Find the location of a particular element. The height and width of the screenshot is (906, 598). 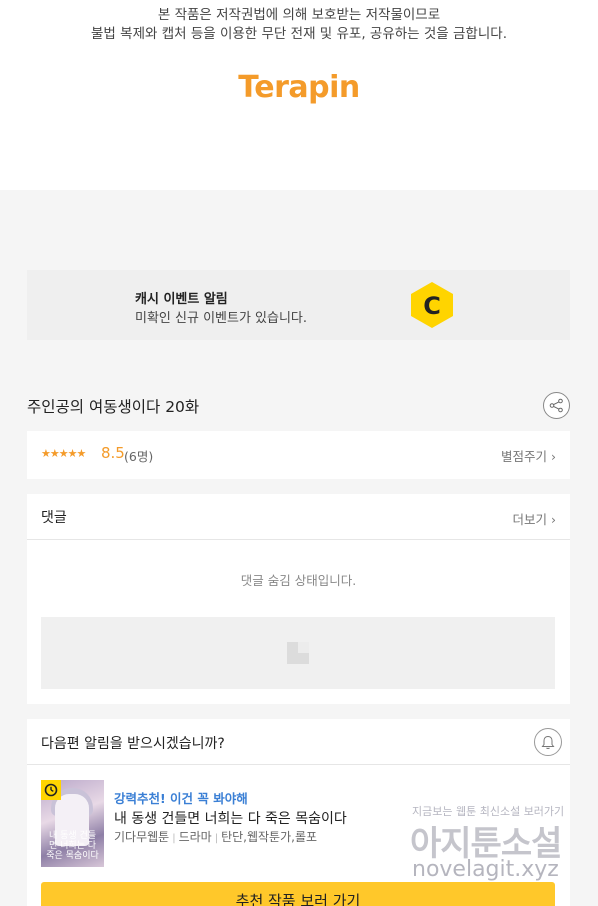

rate-button: 별점주기 › is located at coordinates (528, 455).